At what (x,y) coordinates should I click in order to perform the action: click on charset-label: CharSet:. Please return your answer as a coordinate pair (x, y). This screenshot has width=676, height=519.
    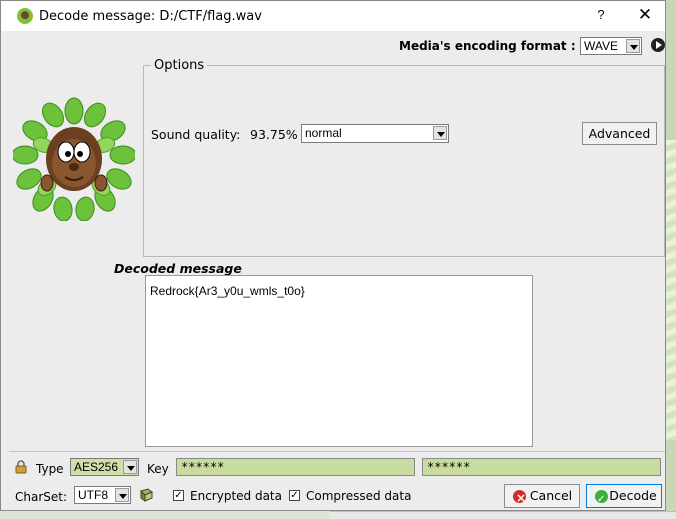
    Looking at the image, I should click on (41, 497).